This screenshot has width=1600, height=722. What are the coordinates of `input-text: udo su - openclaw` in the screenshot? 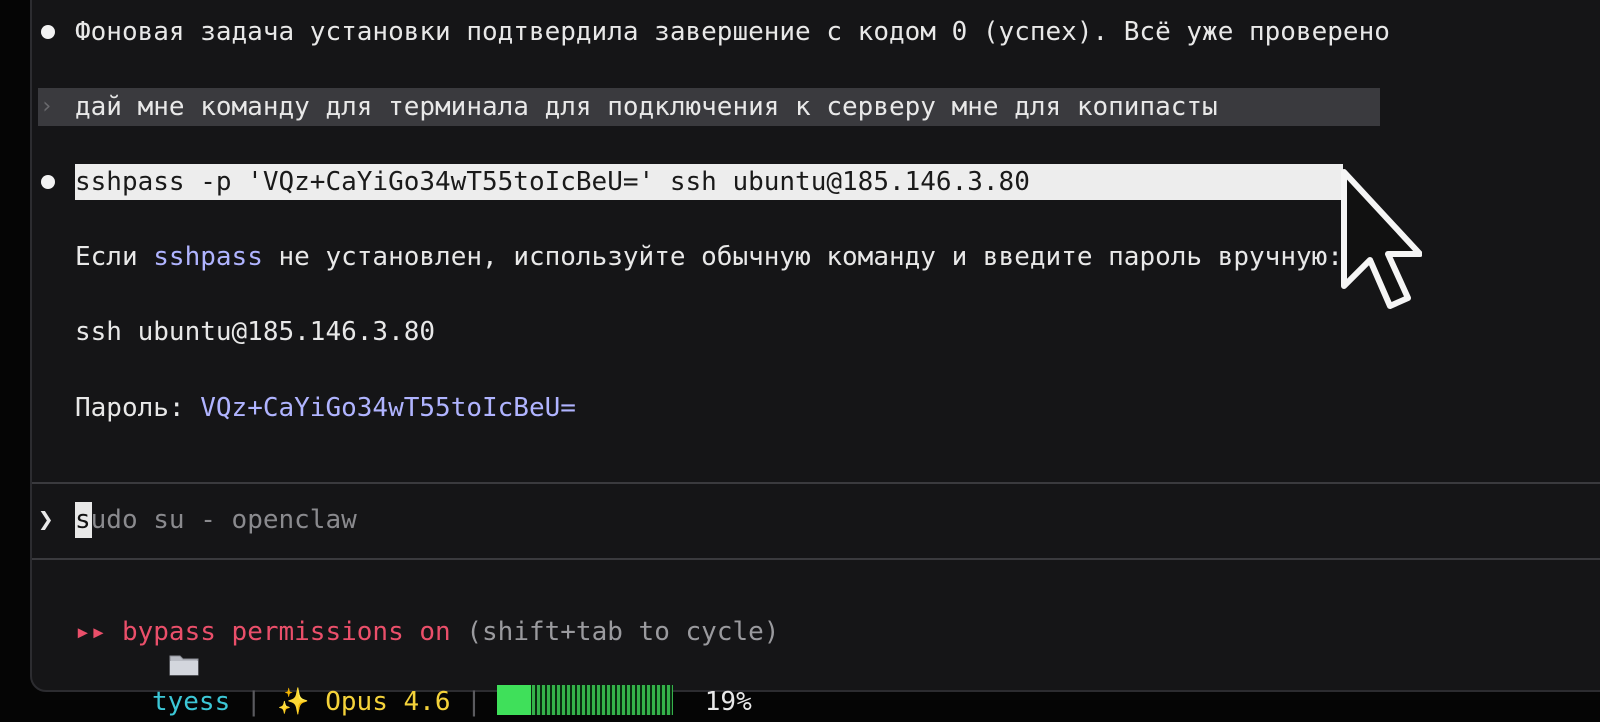 It's located at (223, 520).